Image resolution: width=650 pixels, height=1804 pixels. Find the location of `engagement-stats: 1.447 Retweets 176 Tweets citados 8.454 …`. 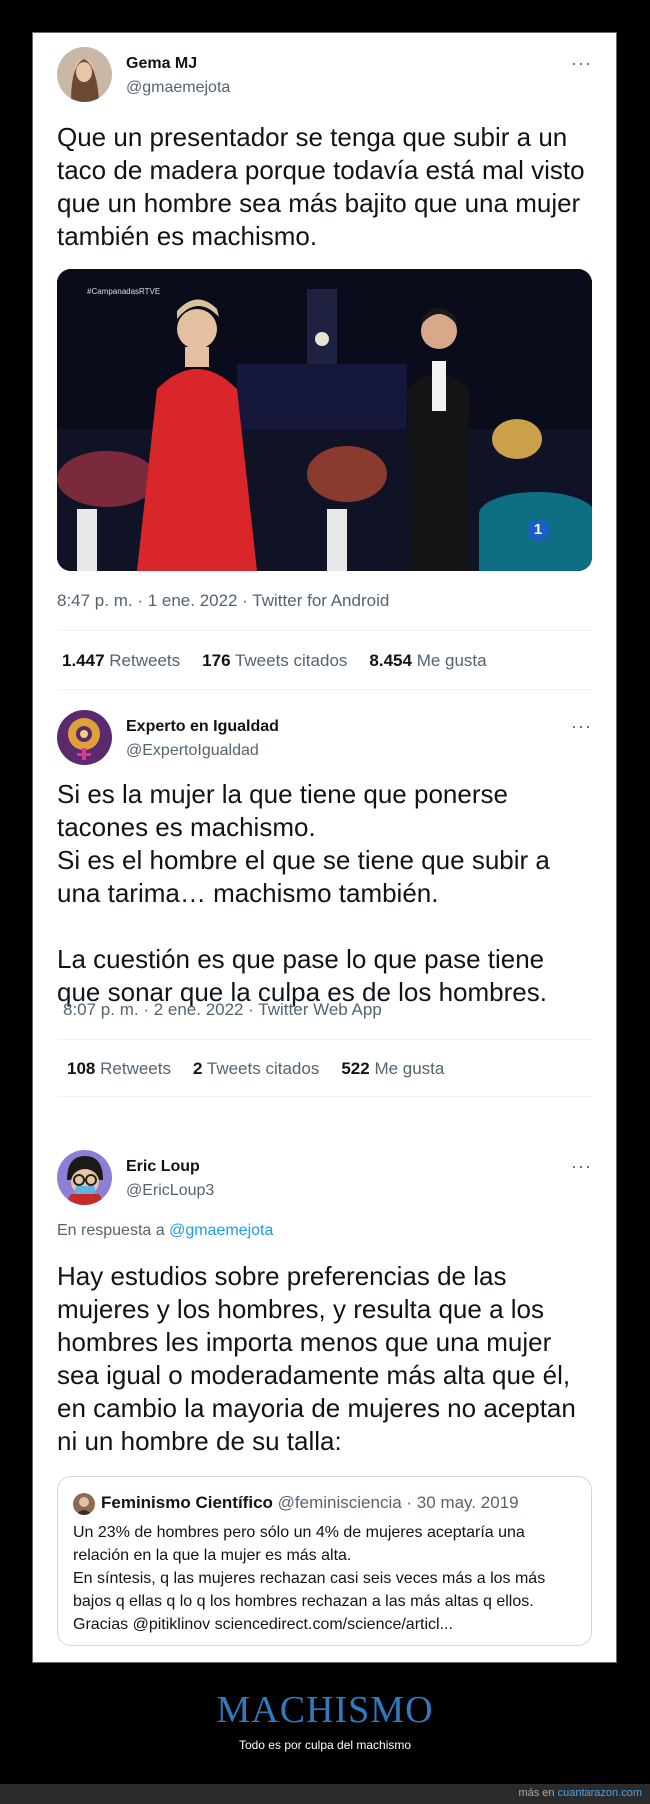

engagement-stats: 1.447 Retweets 176 Tweets citados 8.454 … is located at coordinates (274, 661).